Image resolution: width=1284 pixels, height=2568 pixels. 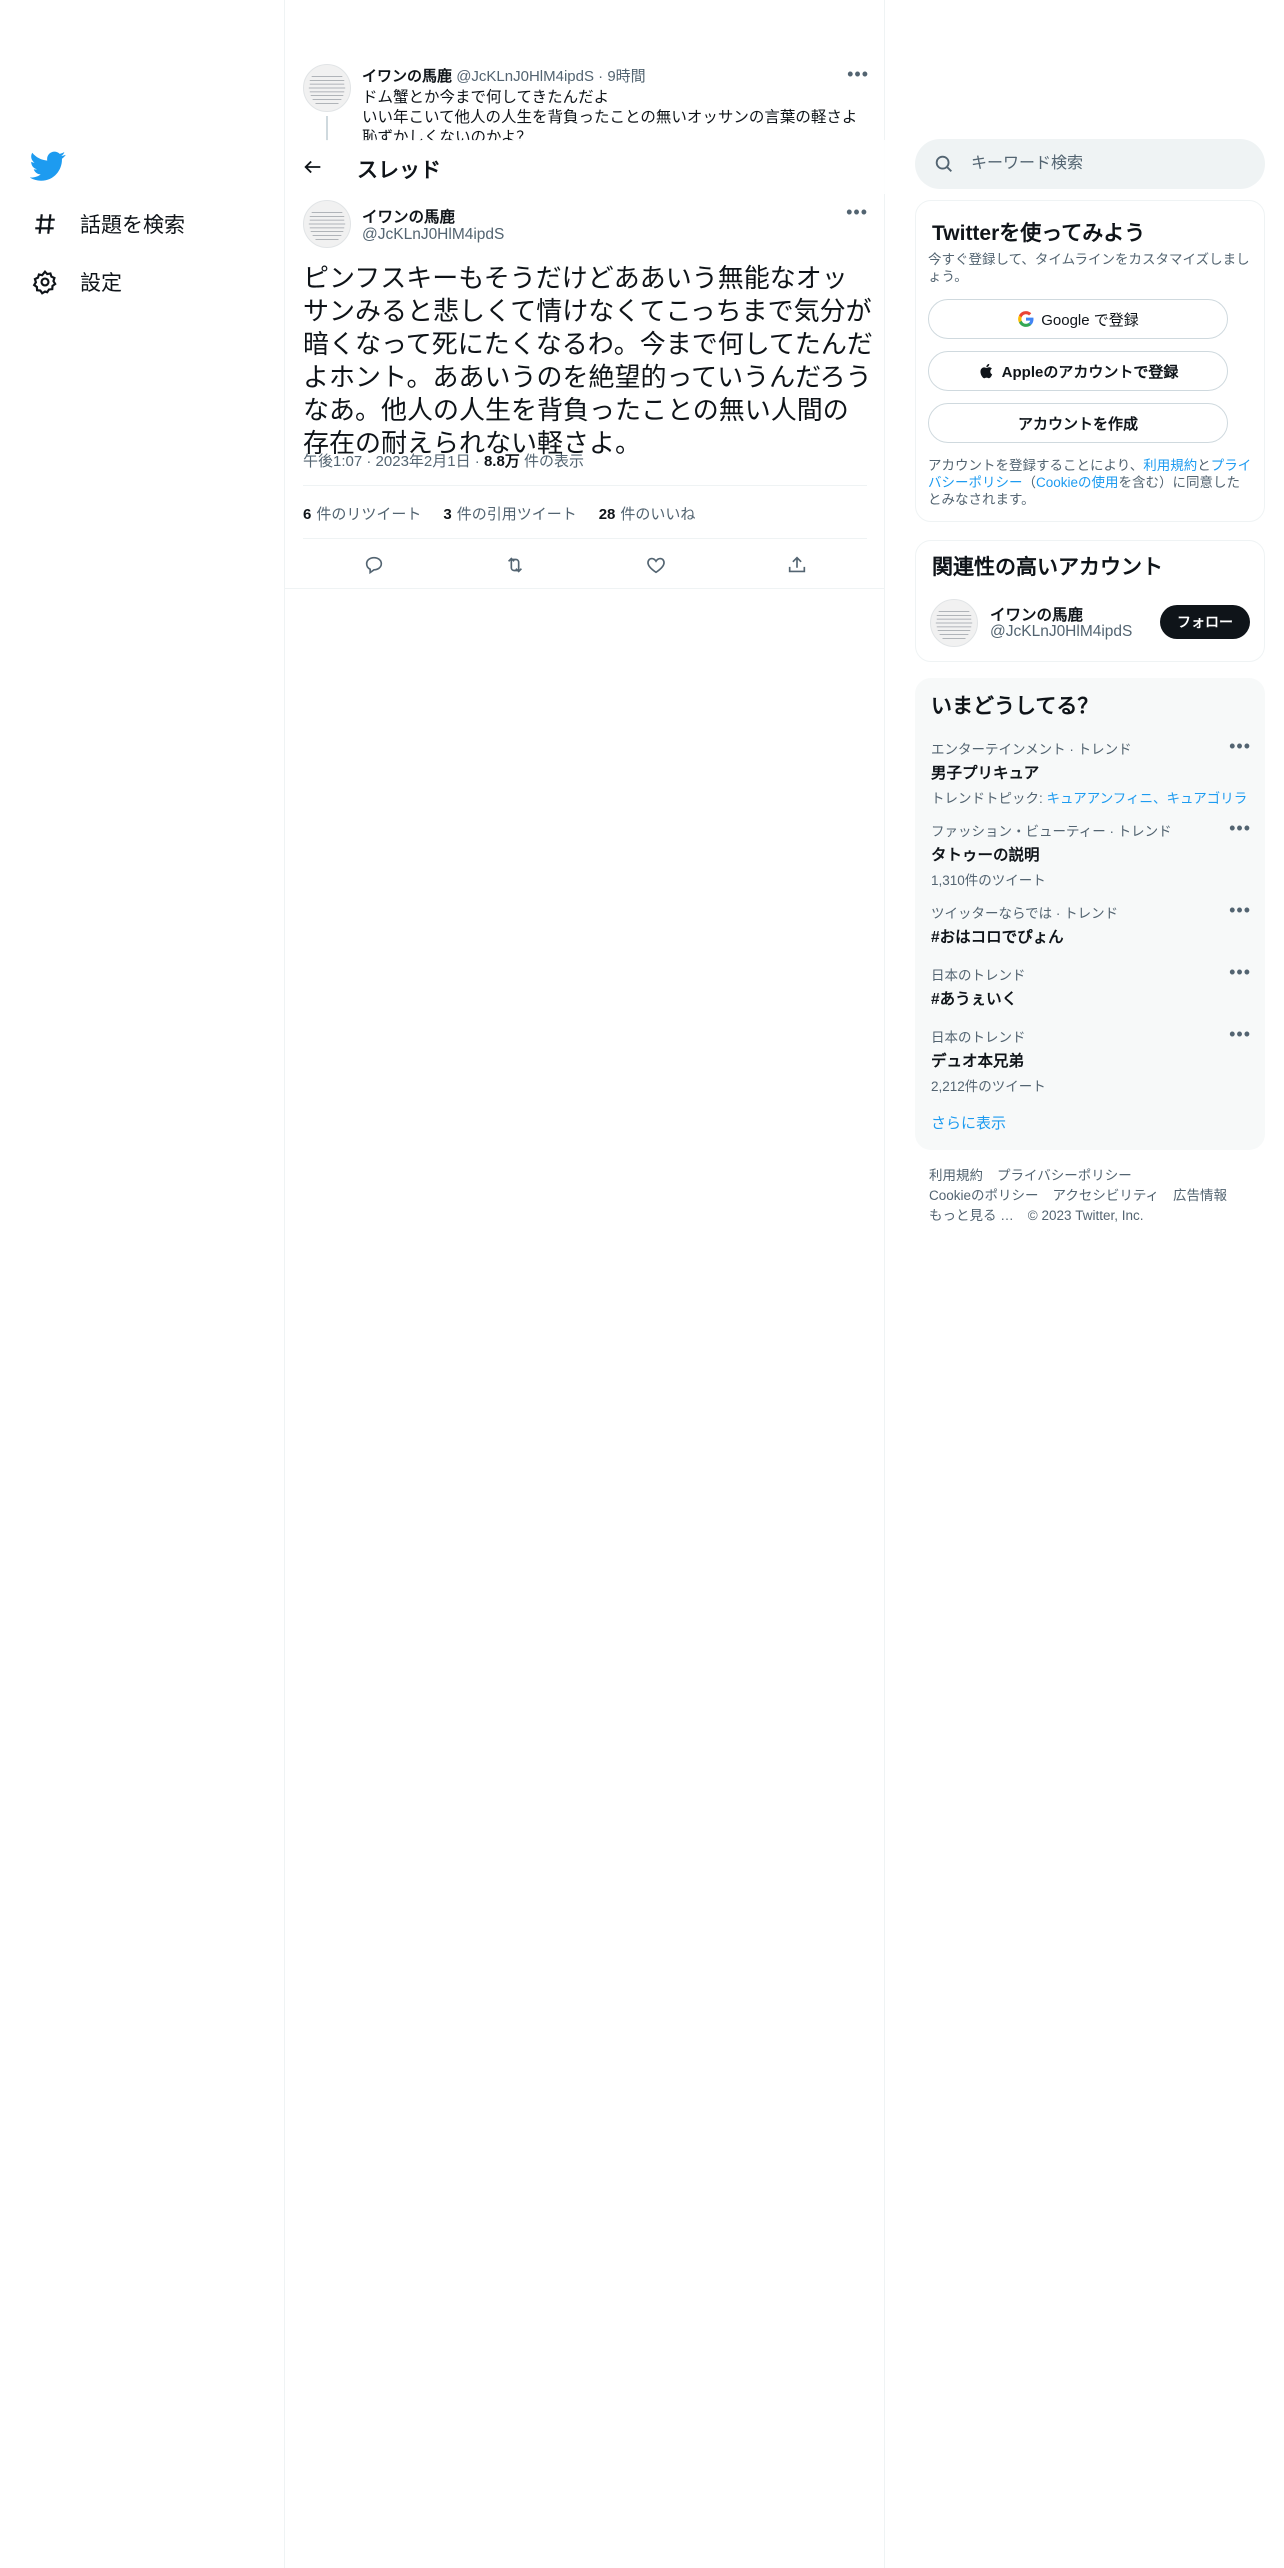 I want to click on account-handle: @JcKLnJ0HlM4ipdS, so click(x=1061, y=632).